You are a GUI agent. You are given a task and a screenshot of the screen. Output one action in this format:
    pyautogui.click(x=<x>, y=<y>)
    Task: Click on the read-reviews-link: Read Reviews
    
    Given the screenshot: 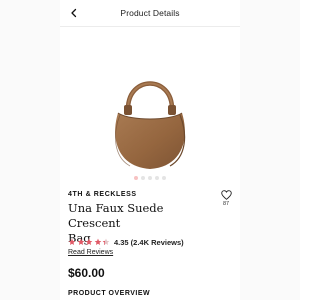 What is the action you would take?
    pyautogui.click(x=90, y=252)
    